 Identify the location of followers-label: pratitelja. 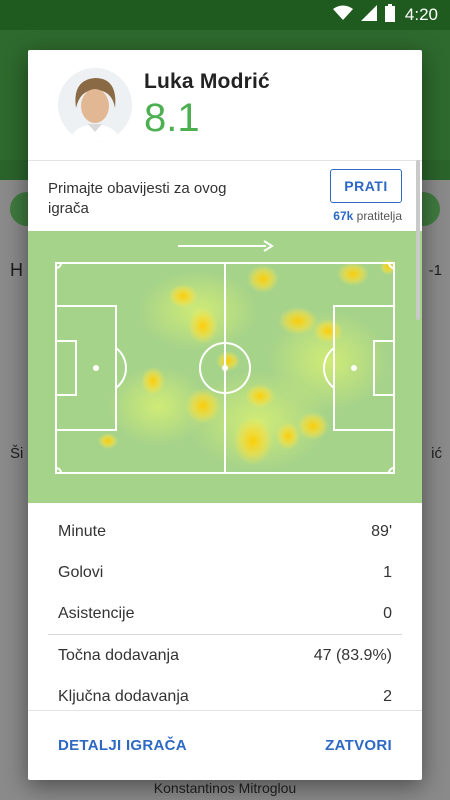
(379, 216).